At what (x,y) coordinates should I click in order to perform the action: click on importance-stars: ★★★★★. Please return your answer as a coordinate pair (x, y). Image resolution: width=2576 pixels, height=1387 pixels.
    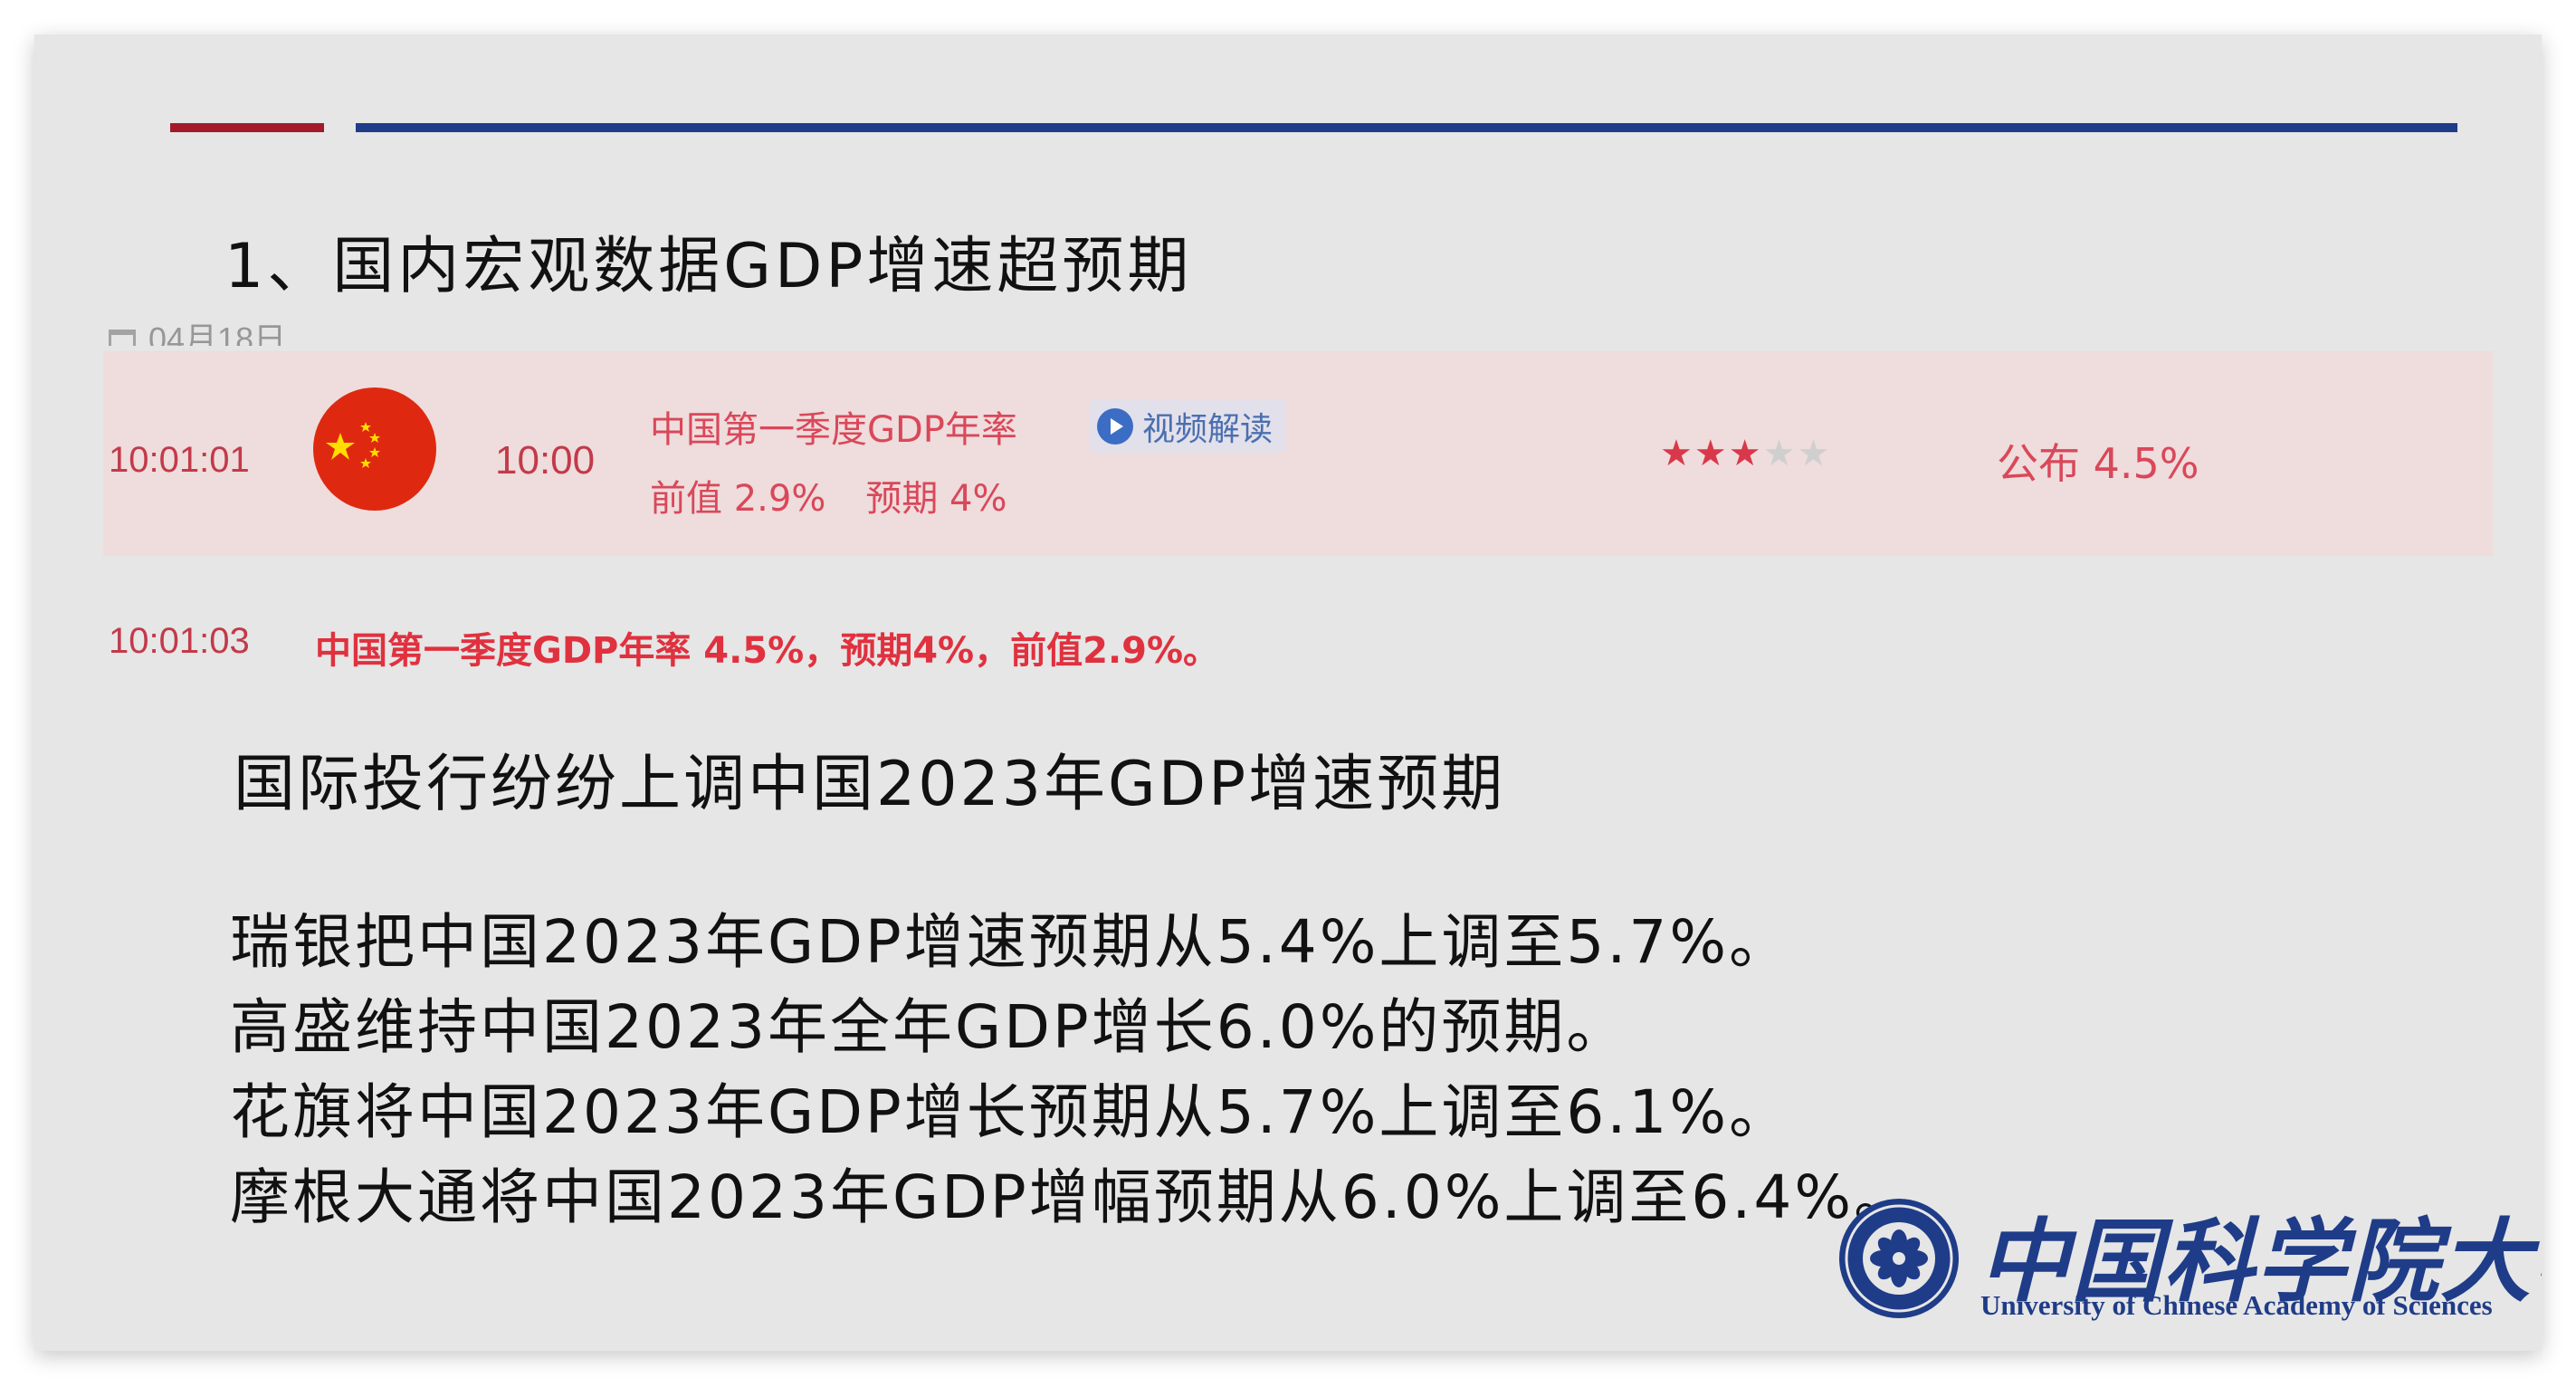
    Looking at the image, I should click on (1745, 453).